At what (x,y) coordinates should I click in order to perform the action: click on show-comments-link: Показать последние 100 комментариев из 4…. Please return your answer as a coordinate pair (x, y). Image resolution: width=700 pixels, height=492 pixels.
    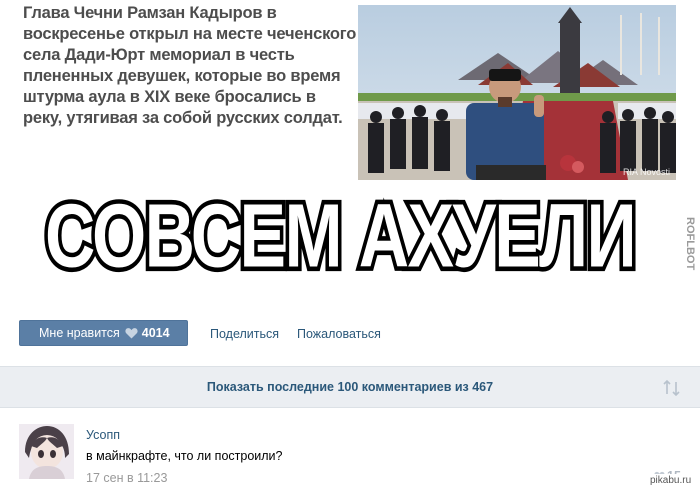
    Looking at the image, I should click on (350, 387).